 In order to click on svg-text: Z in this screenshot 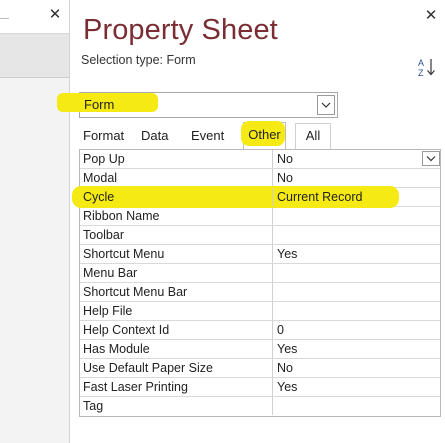, I will do `click(421, 73)`.